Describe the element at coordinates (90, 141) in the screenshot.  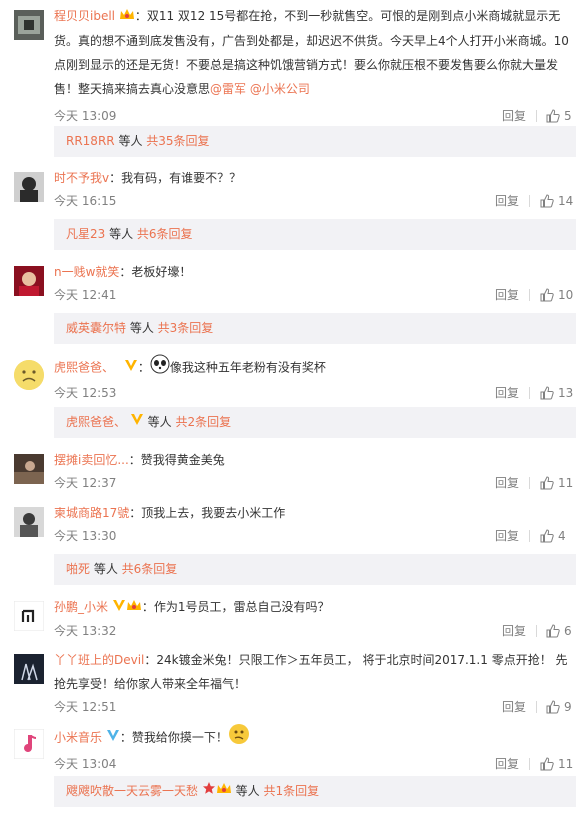
I see `sub-reply-user: RR18RR` at that location.